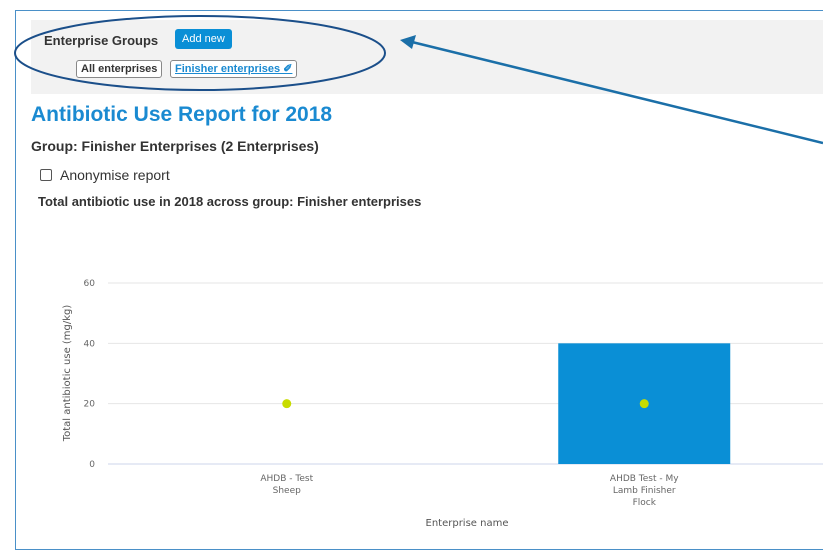 The height and width of the screenshot is (550, 823). Describe the element at coordinates (90, 344) in the screenshot. I see `y-tick-label: 40` at that location.